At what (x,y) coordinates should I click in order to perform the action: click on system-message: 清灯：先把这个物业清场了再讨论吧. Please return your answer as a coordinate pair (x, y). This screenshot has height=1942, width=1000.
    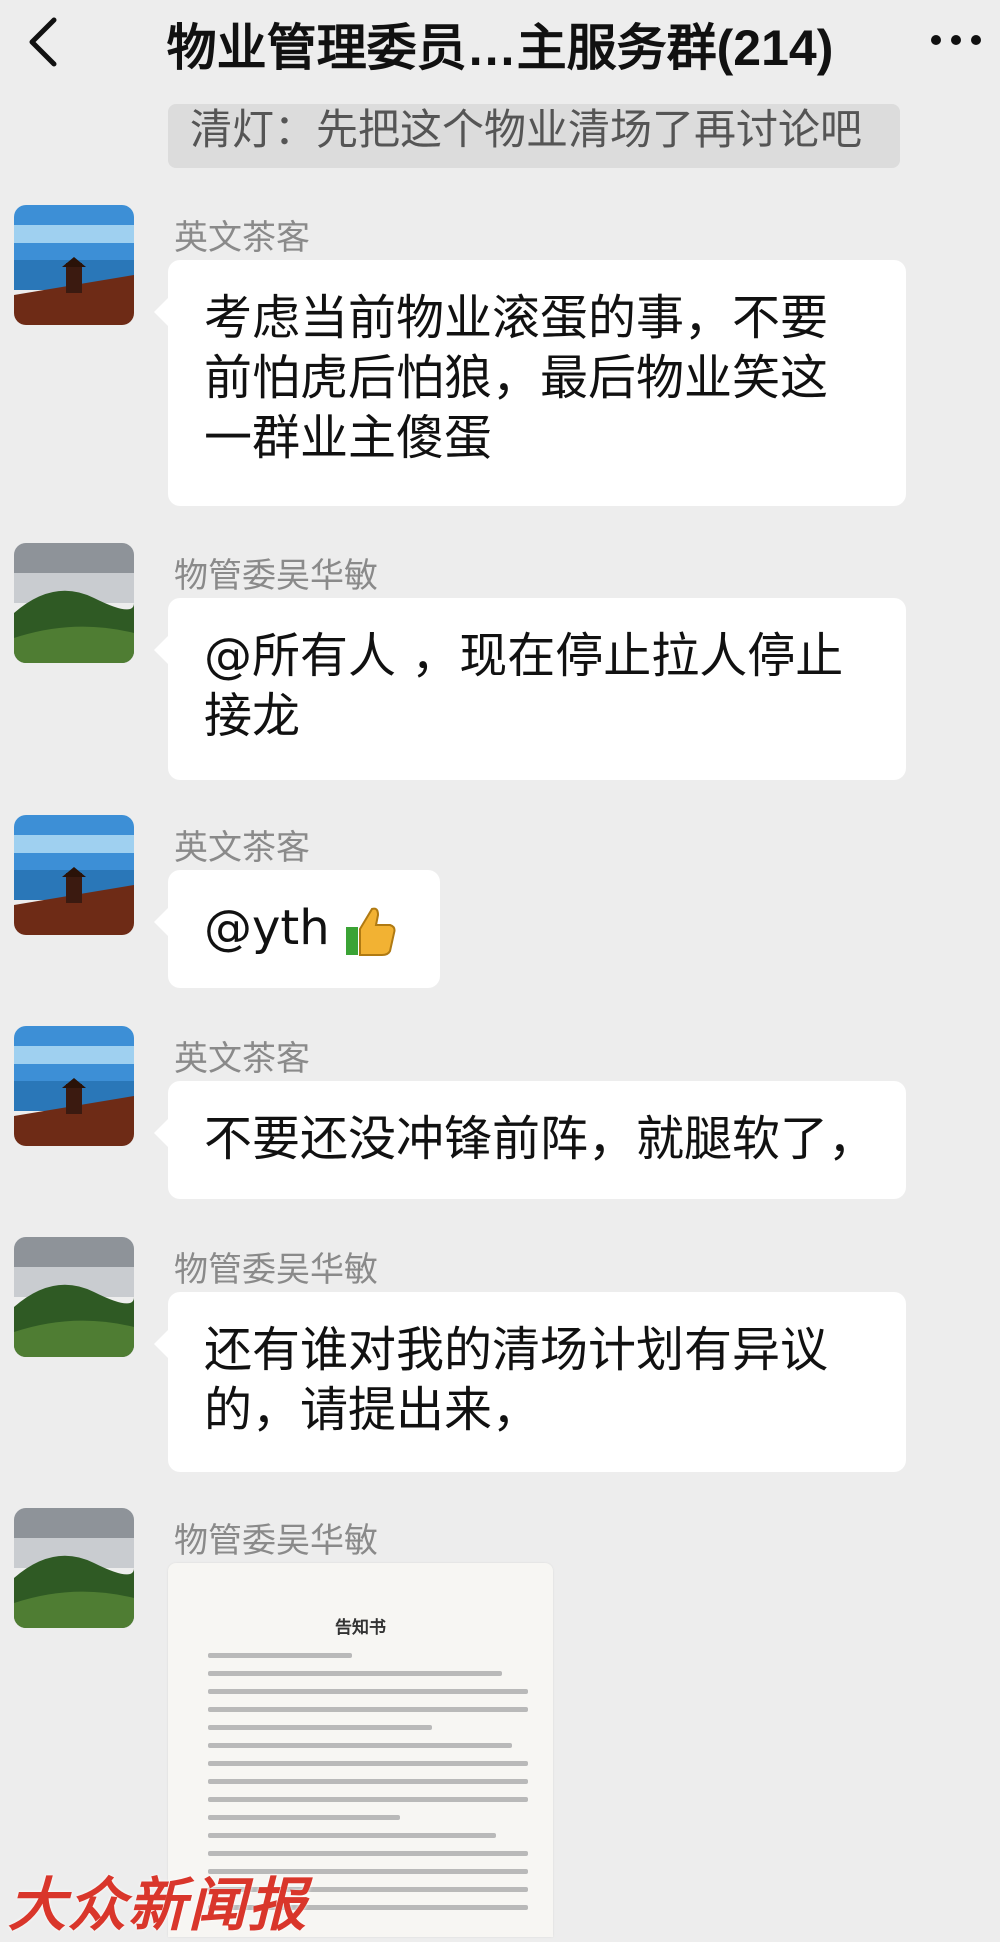
    Looking at the image, I should click on (534, 136).